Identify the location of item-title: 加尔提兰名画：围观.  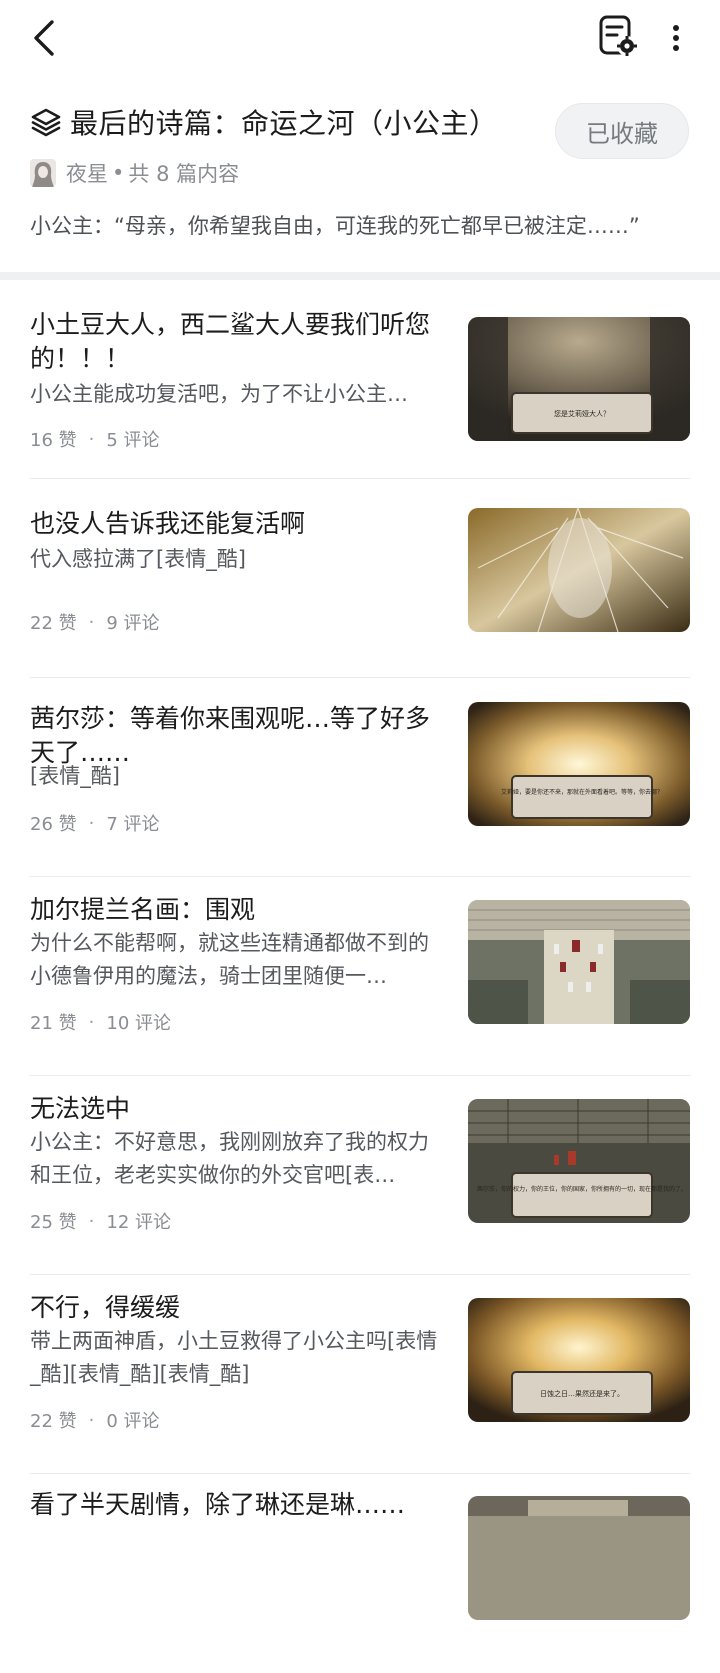
(143, 909).